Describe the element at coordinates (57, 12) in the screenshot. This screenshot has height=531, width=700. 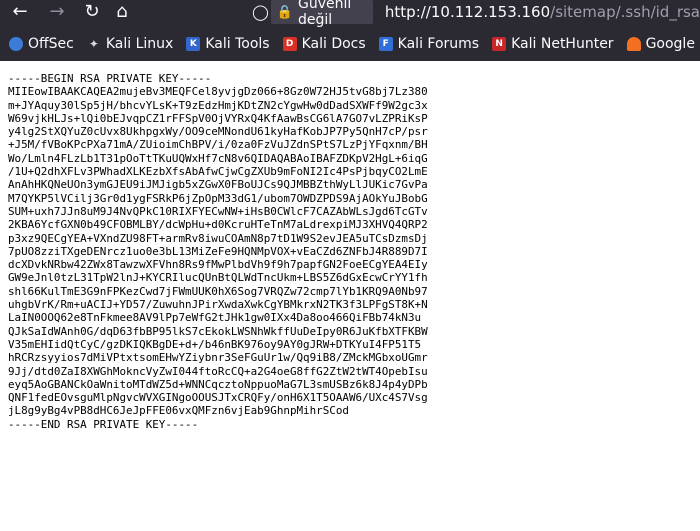
I see `forward-arrow-icon: →` at that location.